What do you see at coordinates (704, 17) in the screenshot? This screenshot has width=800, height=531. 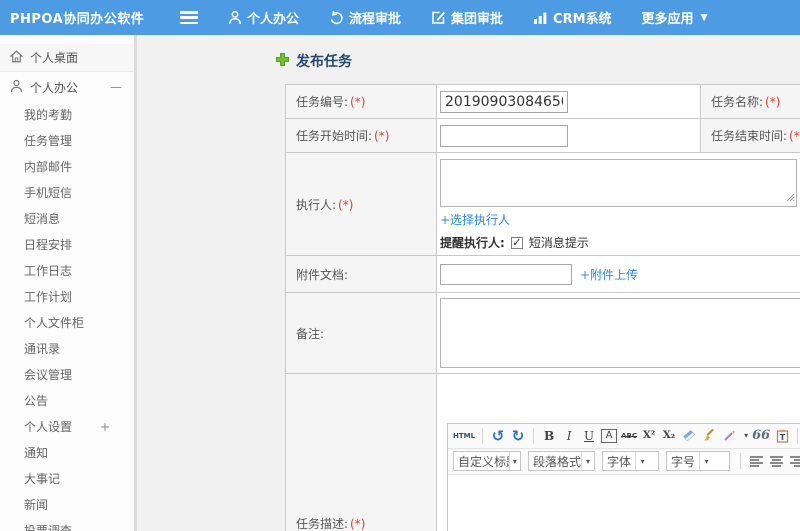 I see `caret-down-icon: ▼` at bounding box center [704, 17].